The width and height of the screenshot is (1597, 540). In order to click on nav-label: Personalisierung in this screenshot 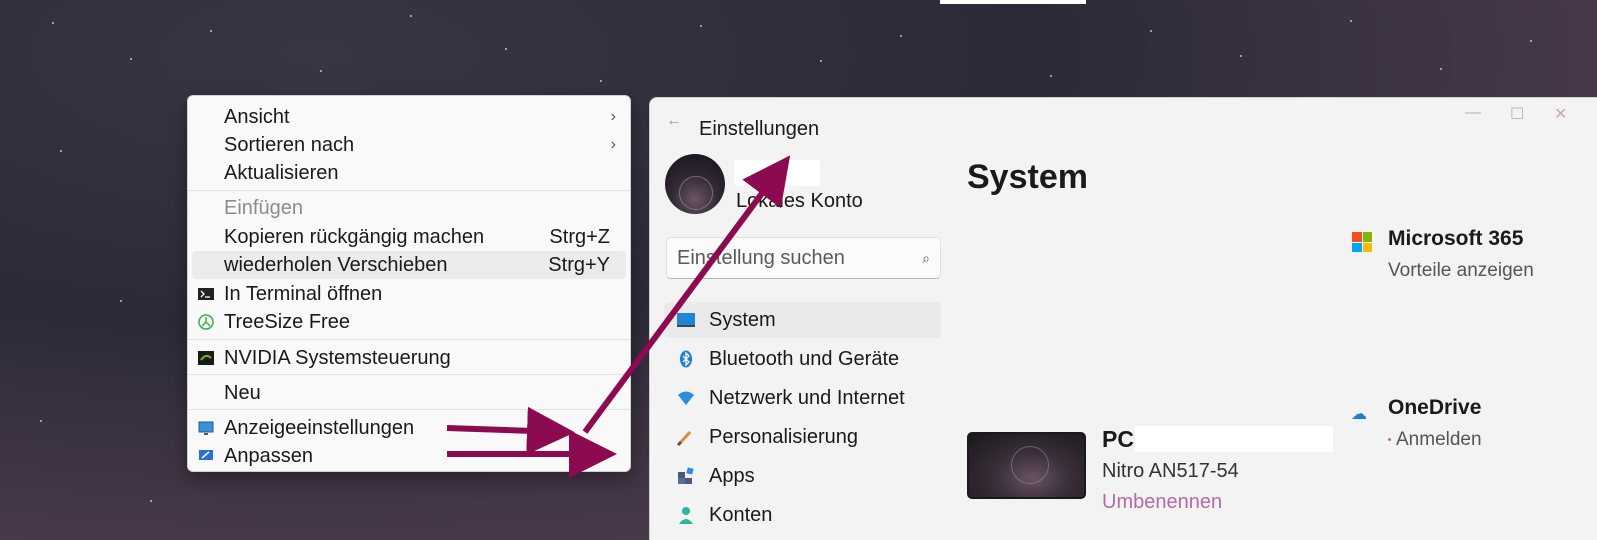, I will do `click(783, 437)`.